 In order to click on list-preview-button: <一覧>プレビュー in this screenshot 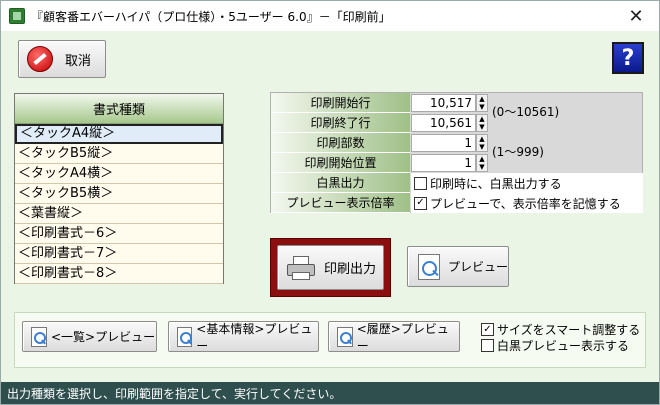, I will do `click(89, 336)`.